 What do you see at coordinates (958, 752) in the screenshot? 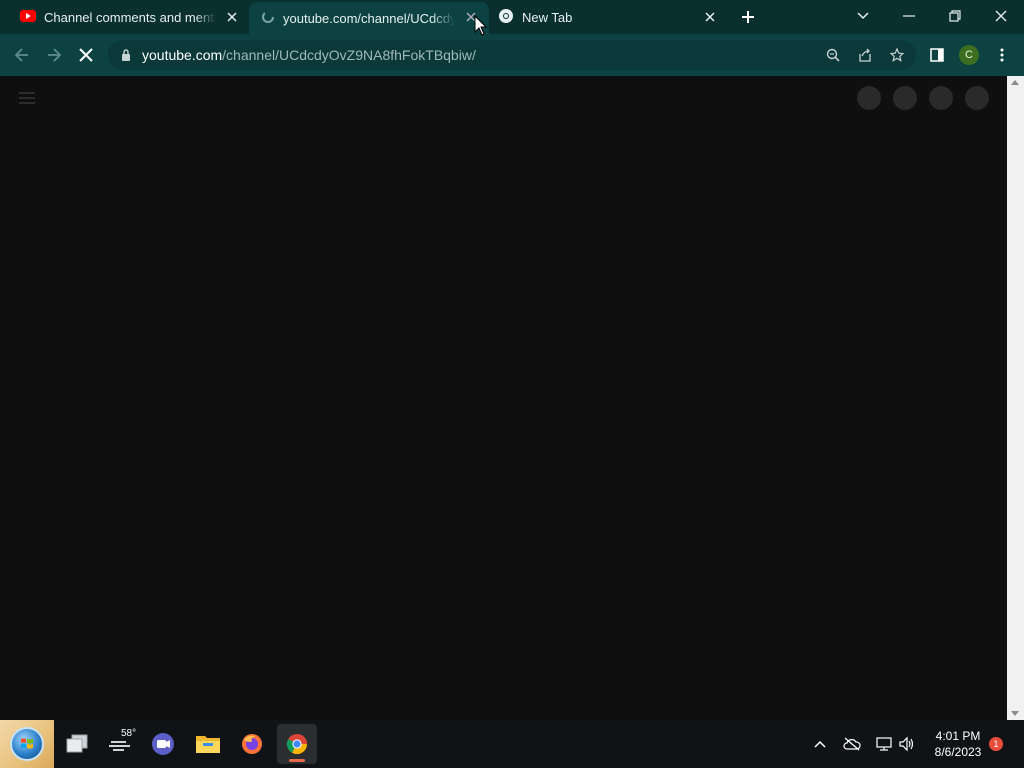
I see `clock-date: 8/6/2023` at bounding box center [958, 752].